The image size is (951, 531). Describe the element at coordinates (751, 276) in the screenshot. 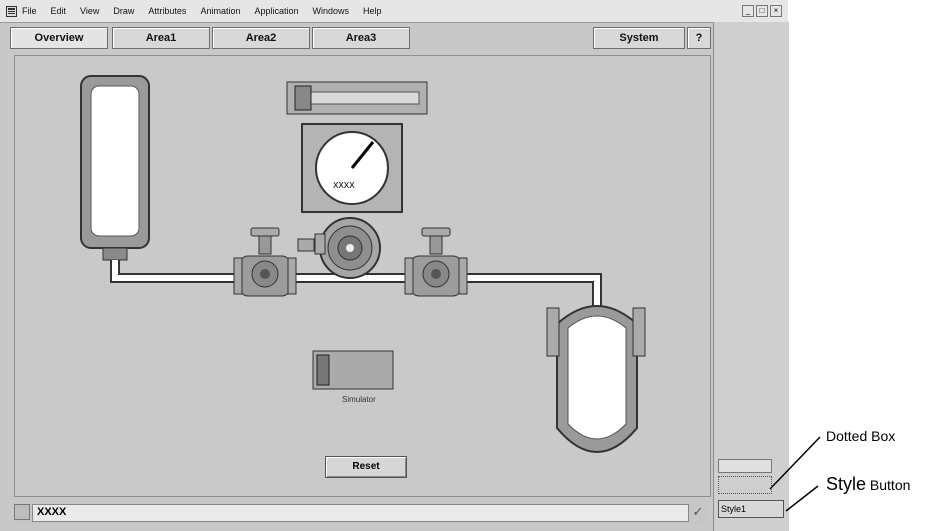

I see `right-panel: Style1` at that location.